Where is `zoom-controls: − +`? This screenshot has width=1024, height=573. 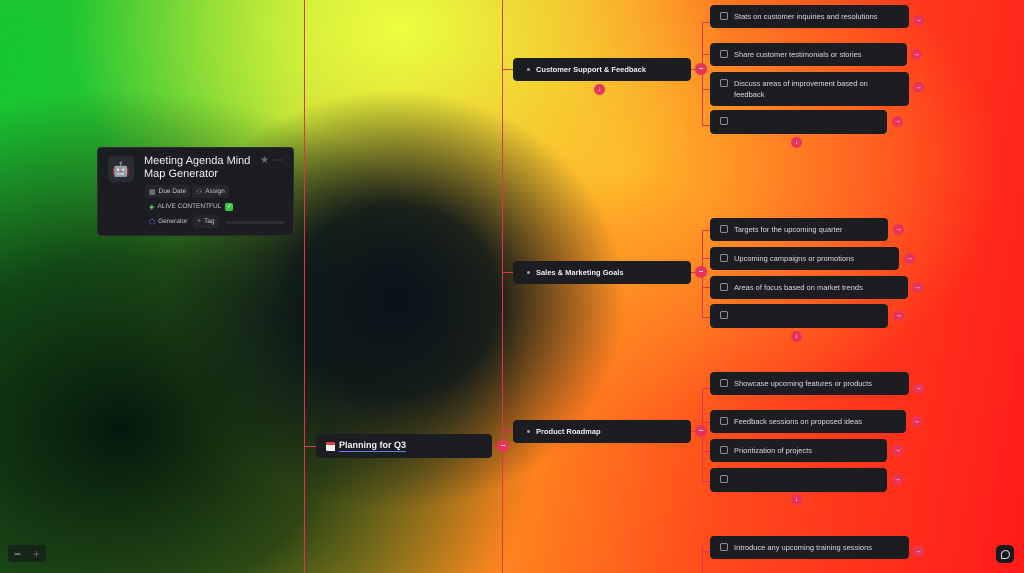
zoom-controls: − + is located at coordinates (27, 553).